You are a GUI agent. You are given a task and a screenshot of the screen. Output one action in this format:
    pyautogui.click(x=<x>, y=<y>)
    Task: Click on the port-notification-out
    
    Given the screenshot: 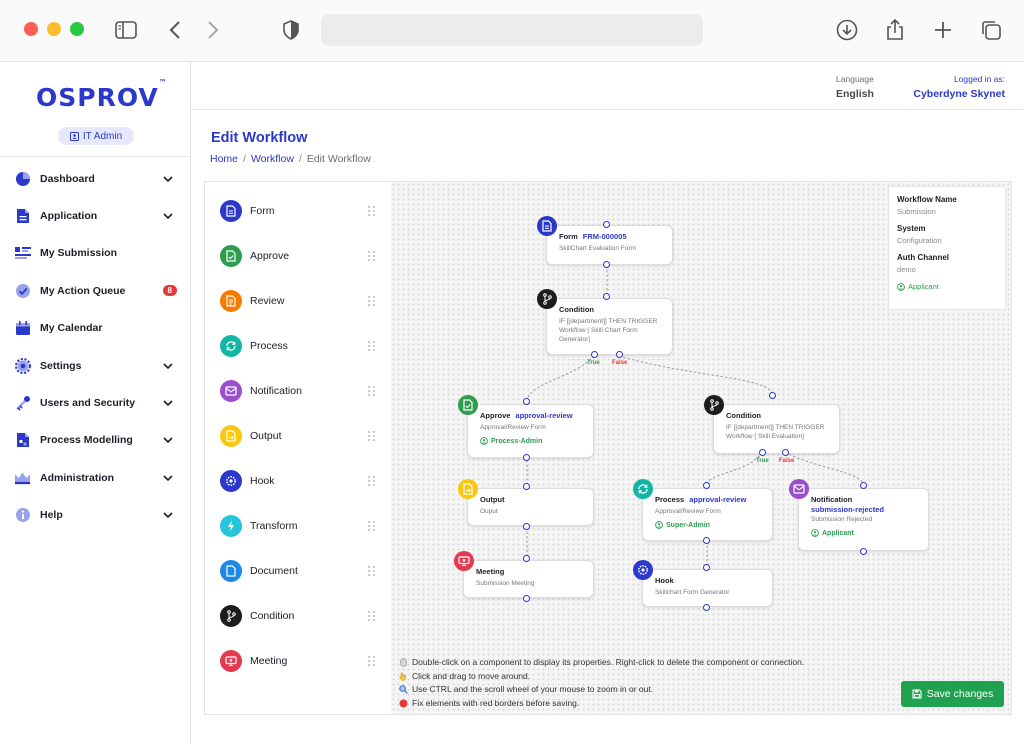 What is the action you would take?
    pyautogui.click(x=863, y=551)
    